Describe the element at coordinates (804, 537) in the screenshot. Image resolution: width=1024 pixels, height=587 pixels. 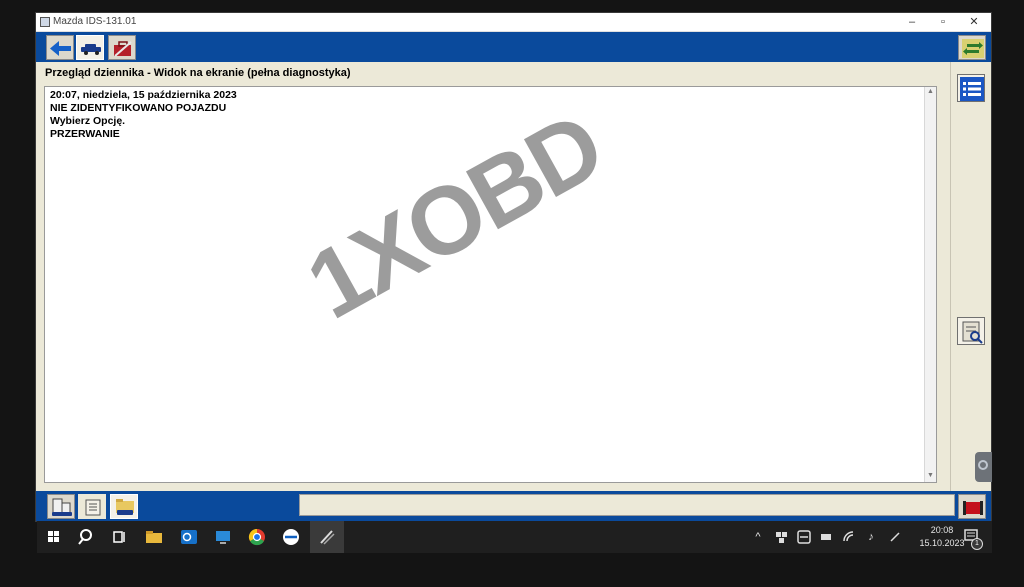
I see `teamviewer-tray-icon` at that location.